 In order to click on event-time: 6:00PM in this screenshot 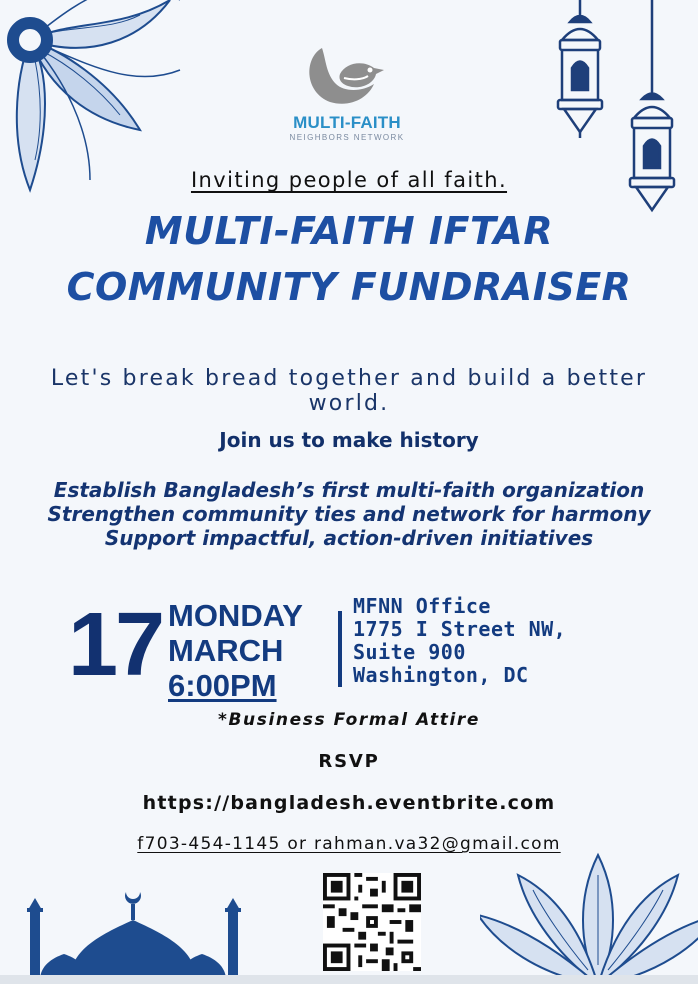, I will do `click(222, 685)`.